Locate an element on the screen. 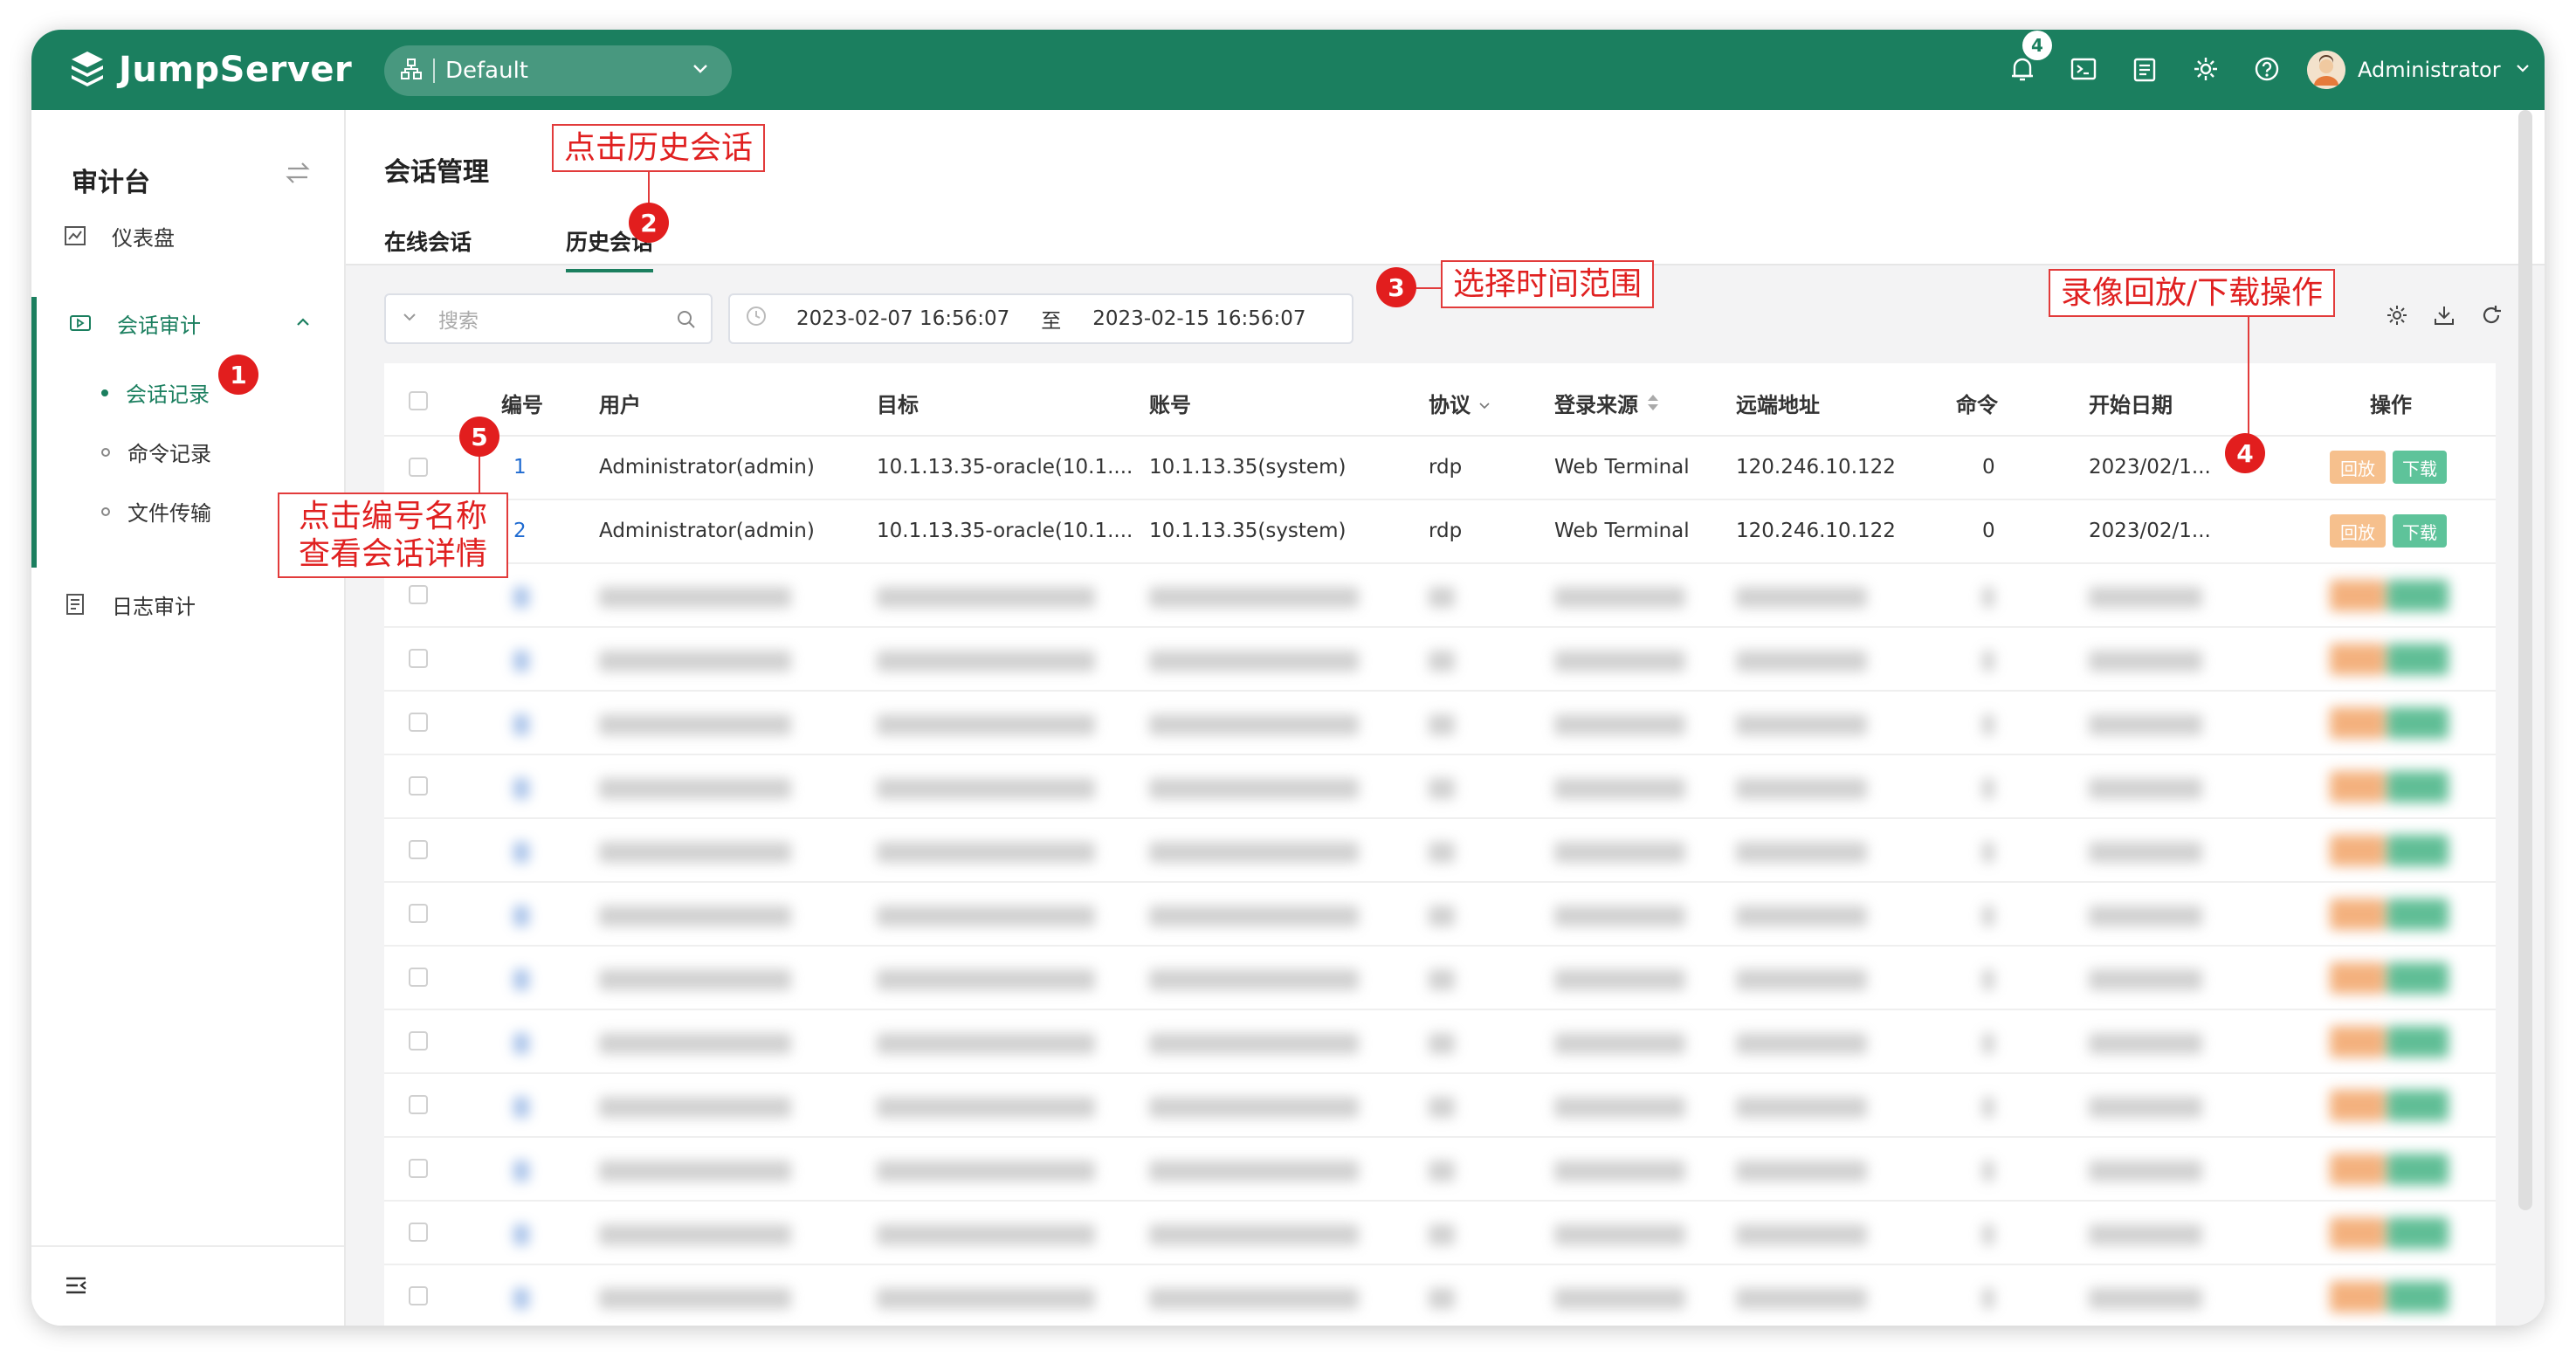 The height and width of the screenshot is (1357, 2576). session-id-link: 2 is located at coordinates (520, 531).